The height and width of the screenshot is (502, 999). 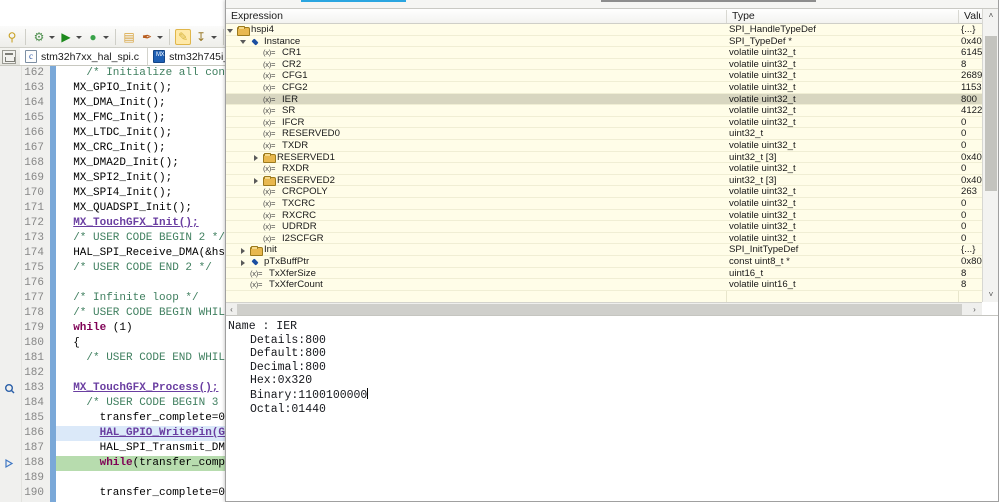 What do you see at coordinates (971, 158) in the screenshot?
I see `variable-value: 0x40013424` at bounding box center [971, 158].